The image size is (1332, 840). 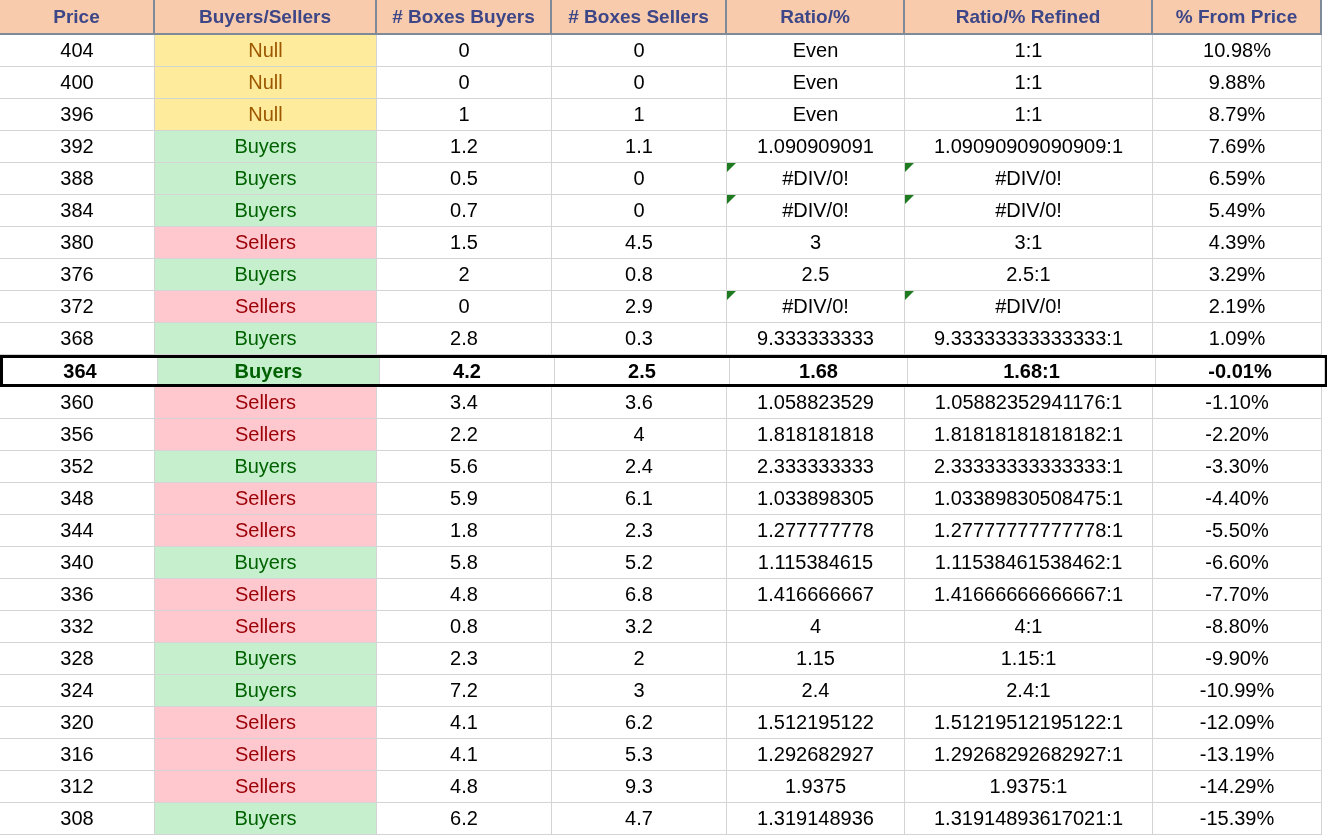 What do you see at coordinates (1032, 371) in the screenshot?
I see `table-cell: 1.68:1` at bounding box center [1032, 371].